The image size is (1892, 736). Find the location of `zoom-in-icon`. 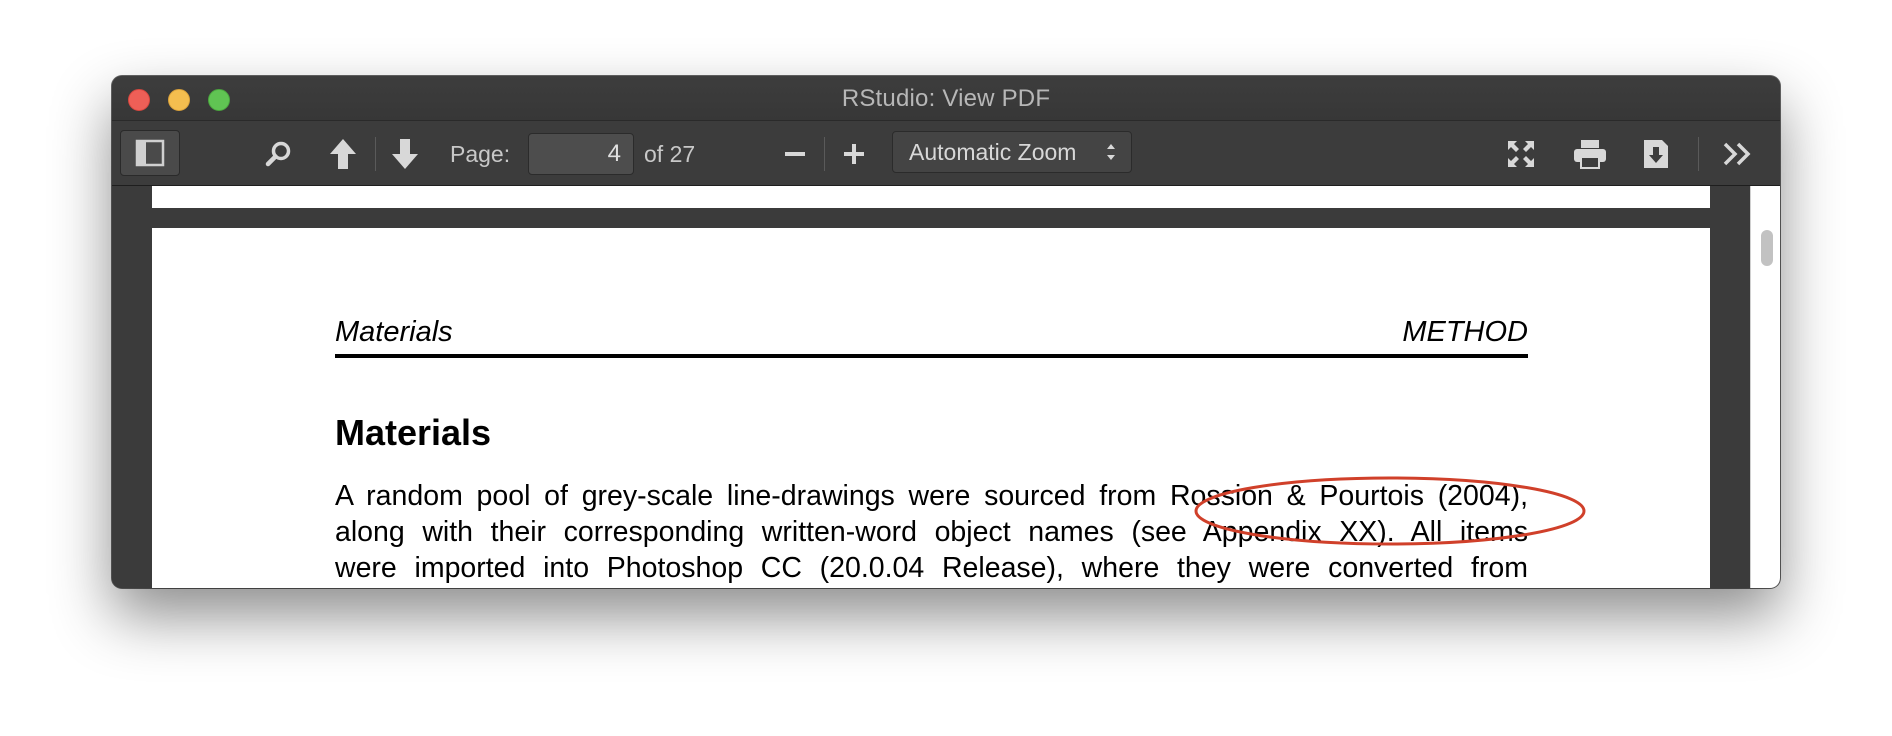

zoom-in-icon is located at coordinates (854, 154).